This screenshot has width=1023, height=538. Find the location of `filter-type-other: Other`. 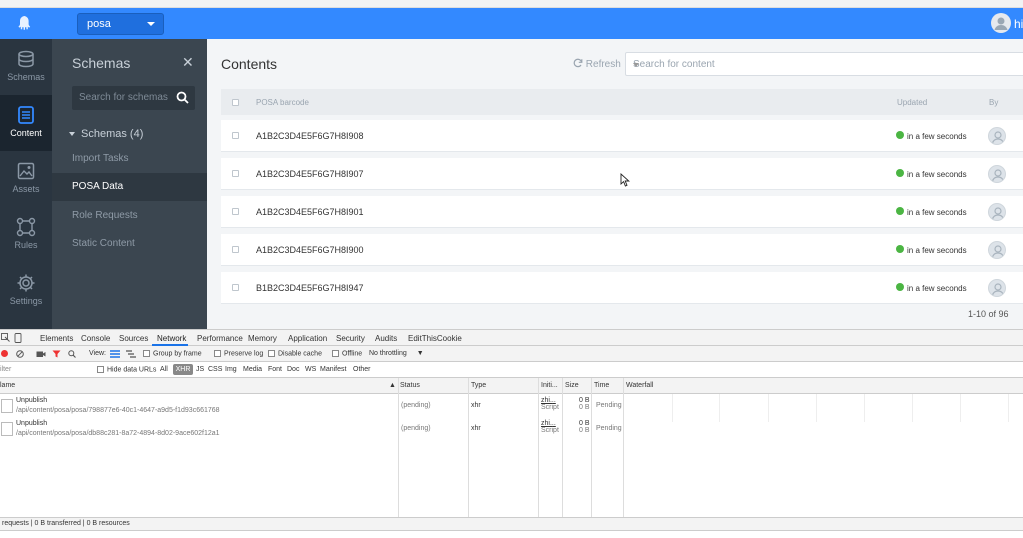

filter-type-other: Other is located at coordinates (362, 369).